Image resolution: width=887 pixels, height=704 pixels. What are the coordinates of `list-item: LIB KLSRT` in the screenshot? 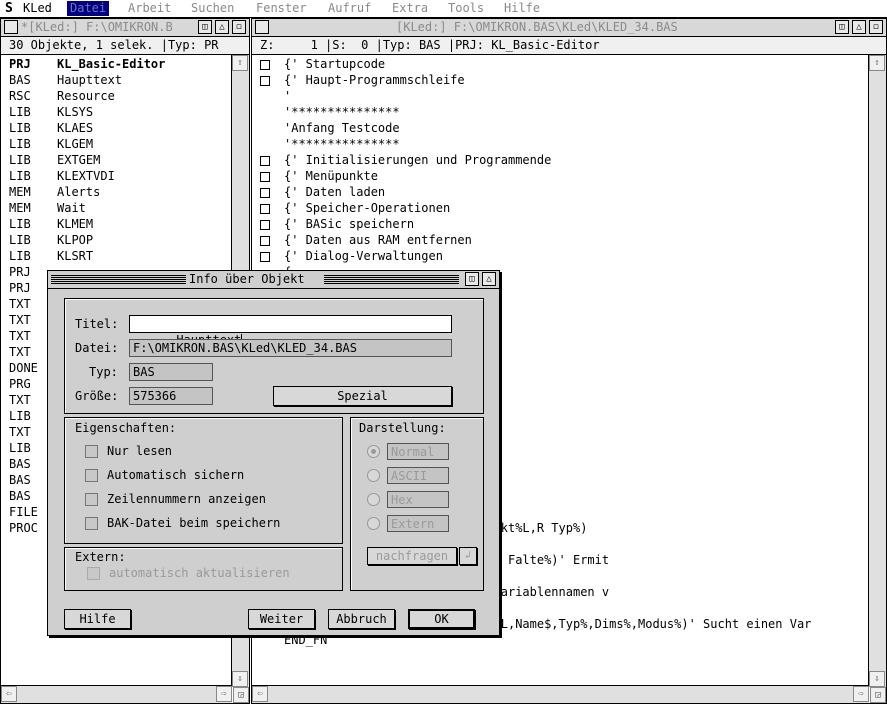 It's located at (119, 256).